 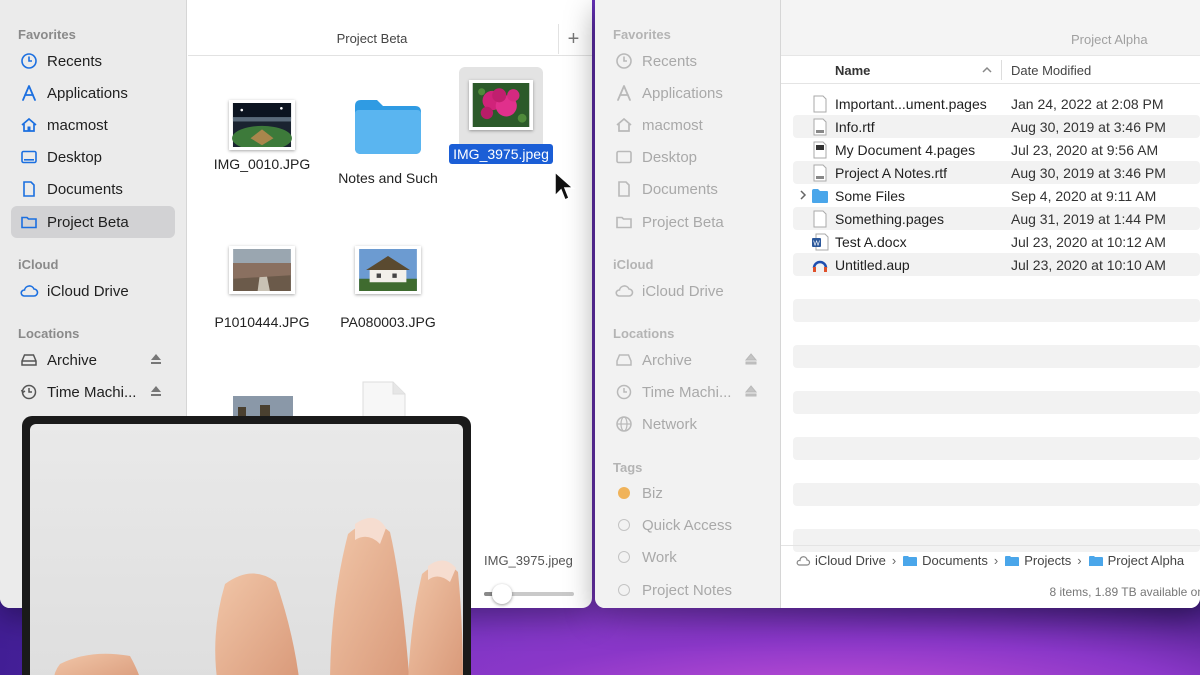 What do you see at coordinates (996, 195) in the screenshot?
I see `file-row-folder: Some Files Sep 4, 2020 at 9:11 AM` at bounding box center [996, 195].